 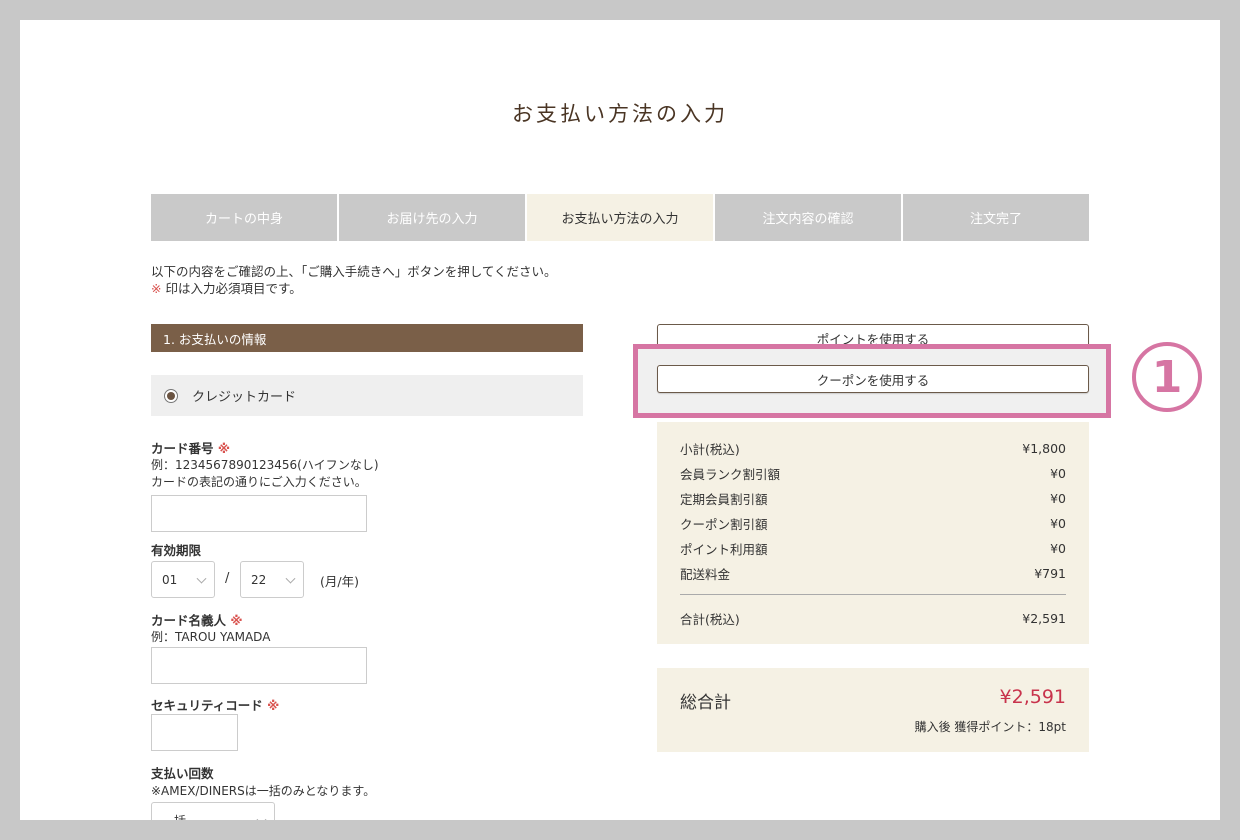 What do you see at coordinates (873, 449) in the screenshot?
I see `summary-row: 小計(税込) ¥1,800` at bounding box center [873, 449].